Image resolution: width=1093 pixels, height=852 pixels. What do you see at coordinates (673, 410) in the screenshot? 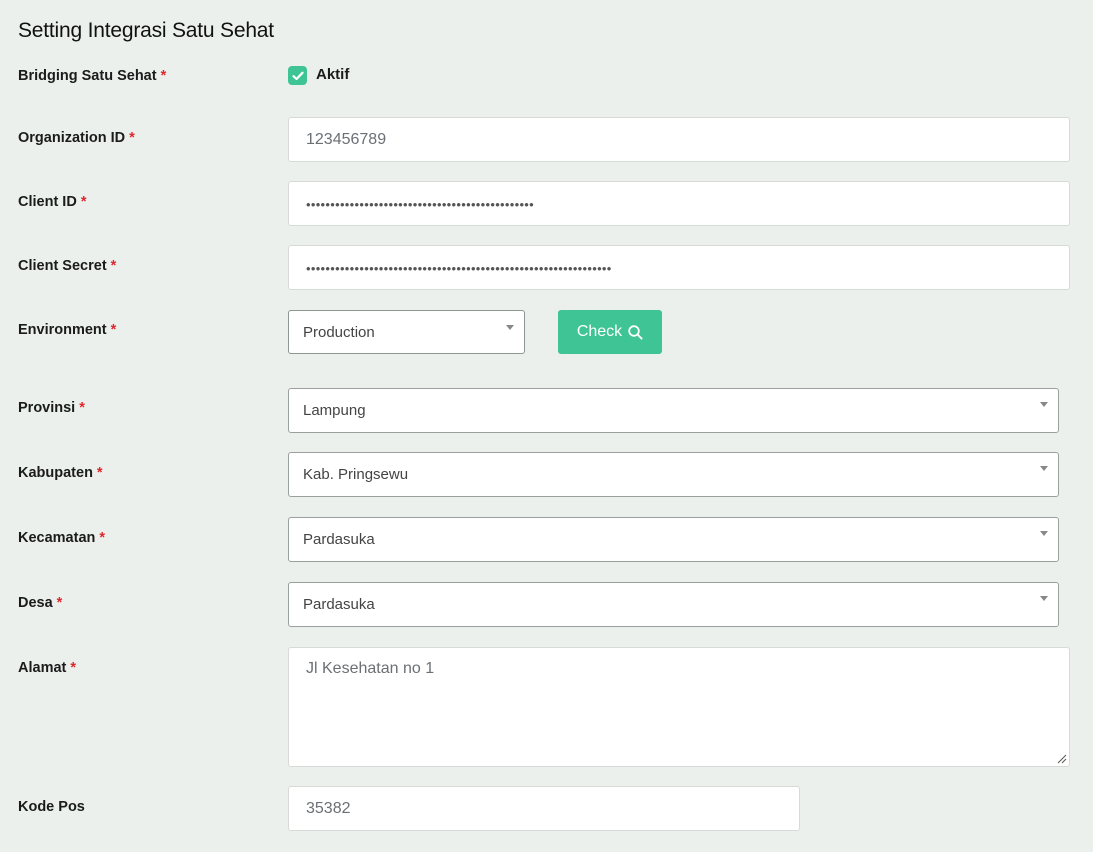
I see `provinsi-select: Lampung` at bounding box center [673, 410].